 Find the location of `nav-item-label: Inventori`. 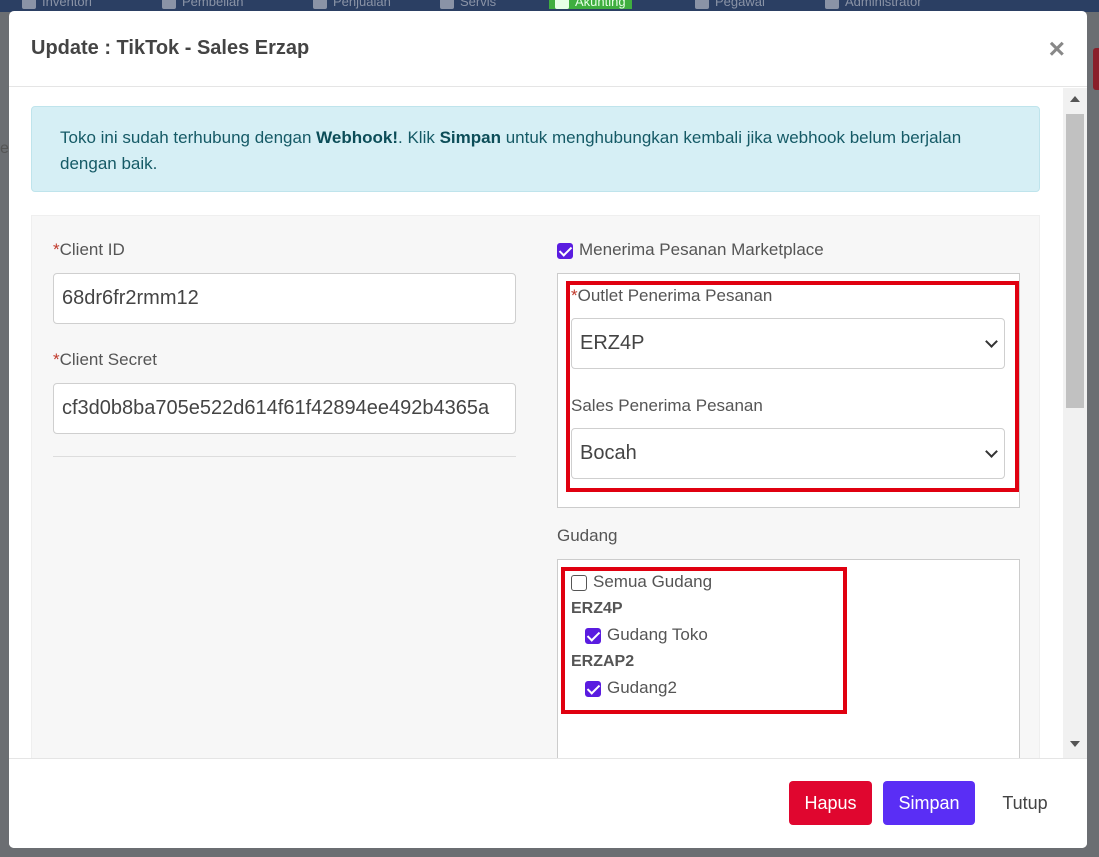

nav-item-label: Inventori is located at coordinates (67, 4).